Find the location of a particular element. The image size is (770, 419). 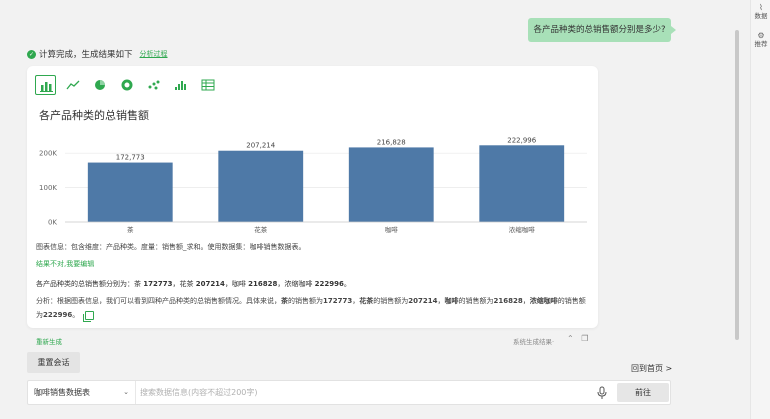

y-tick-label: 100K is located at coordinates (48, 188).